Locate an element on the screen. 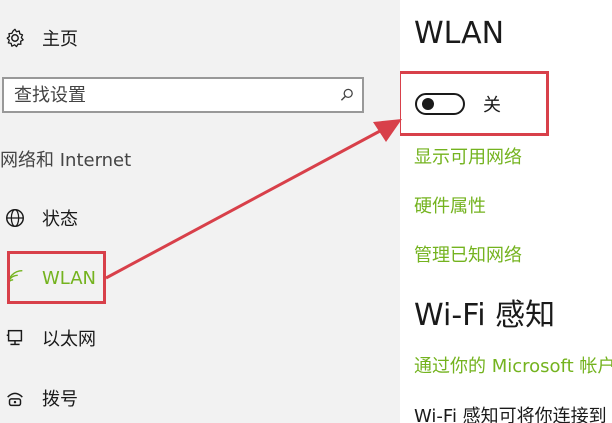 The width and height of the screenshot is (612, 423). sidebar-item-wlan: WLAN is located at coordinates (48, 278).